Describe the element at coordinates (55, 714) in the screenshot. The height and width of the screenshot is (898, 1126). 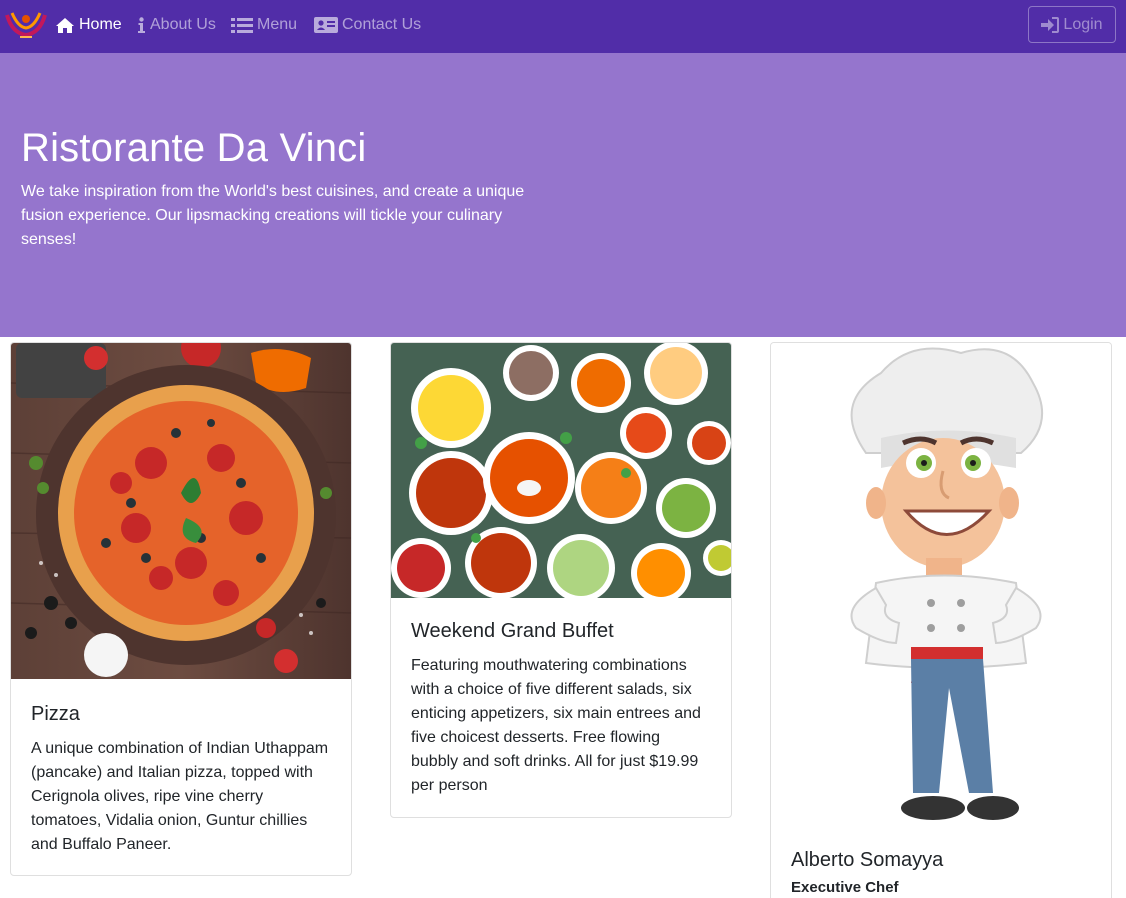
I see `dish-title-pizza: Pizza` at that location.